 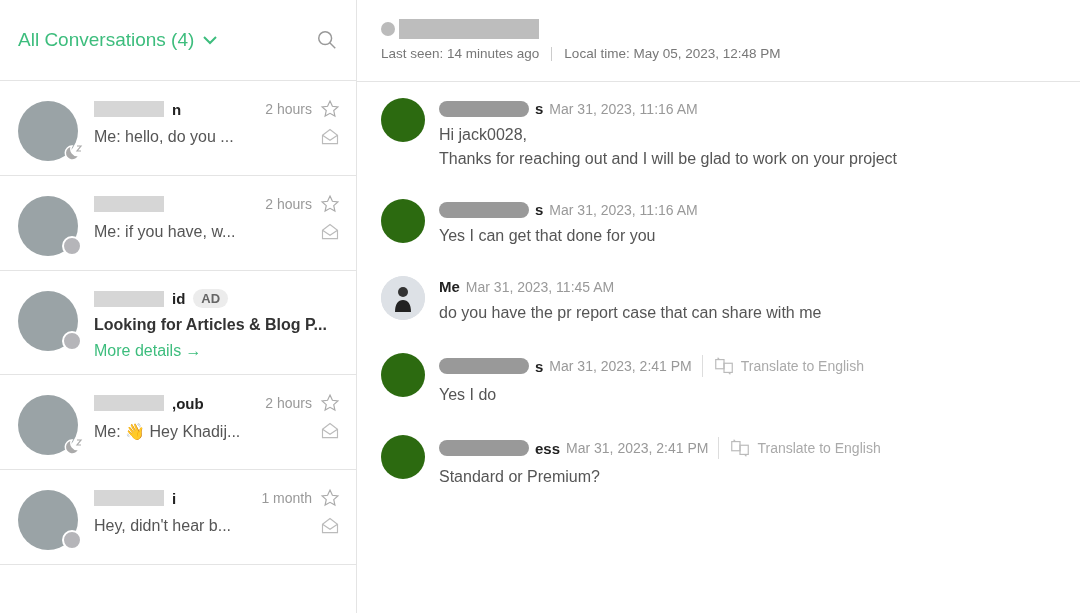 I want to click on conversation-item: id AD Looking for Articles & Blog P... More details →, so click(x=178, y=323).